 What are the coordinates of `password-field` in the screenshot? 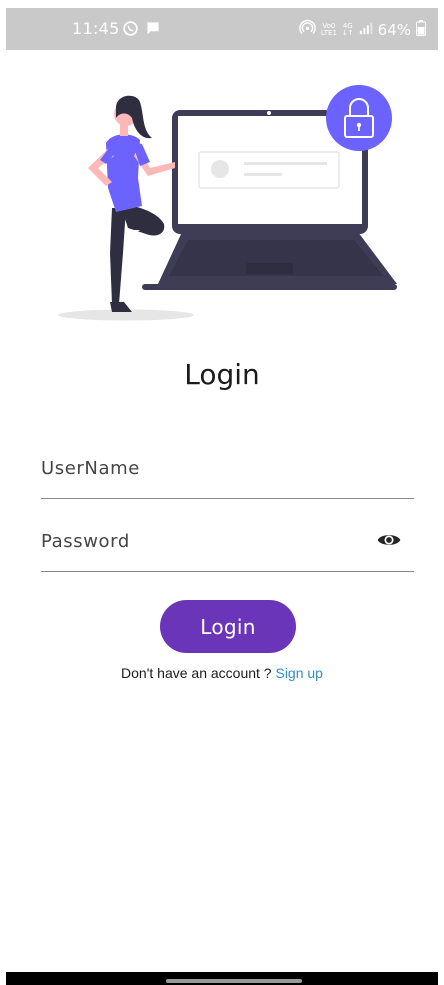 It's located at (227, 546).